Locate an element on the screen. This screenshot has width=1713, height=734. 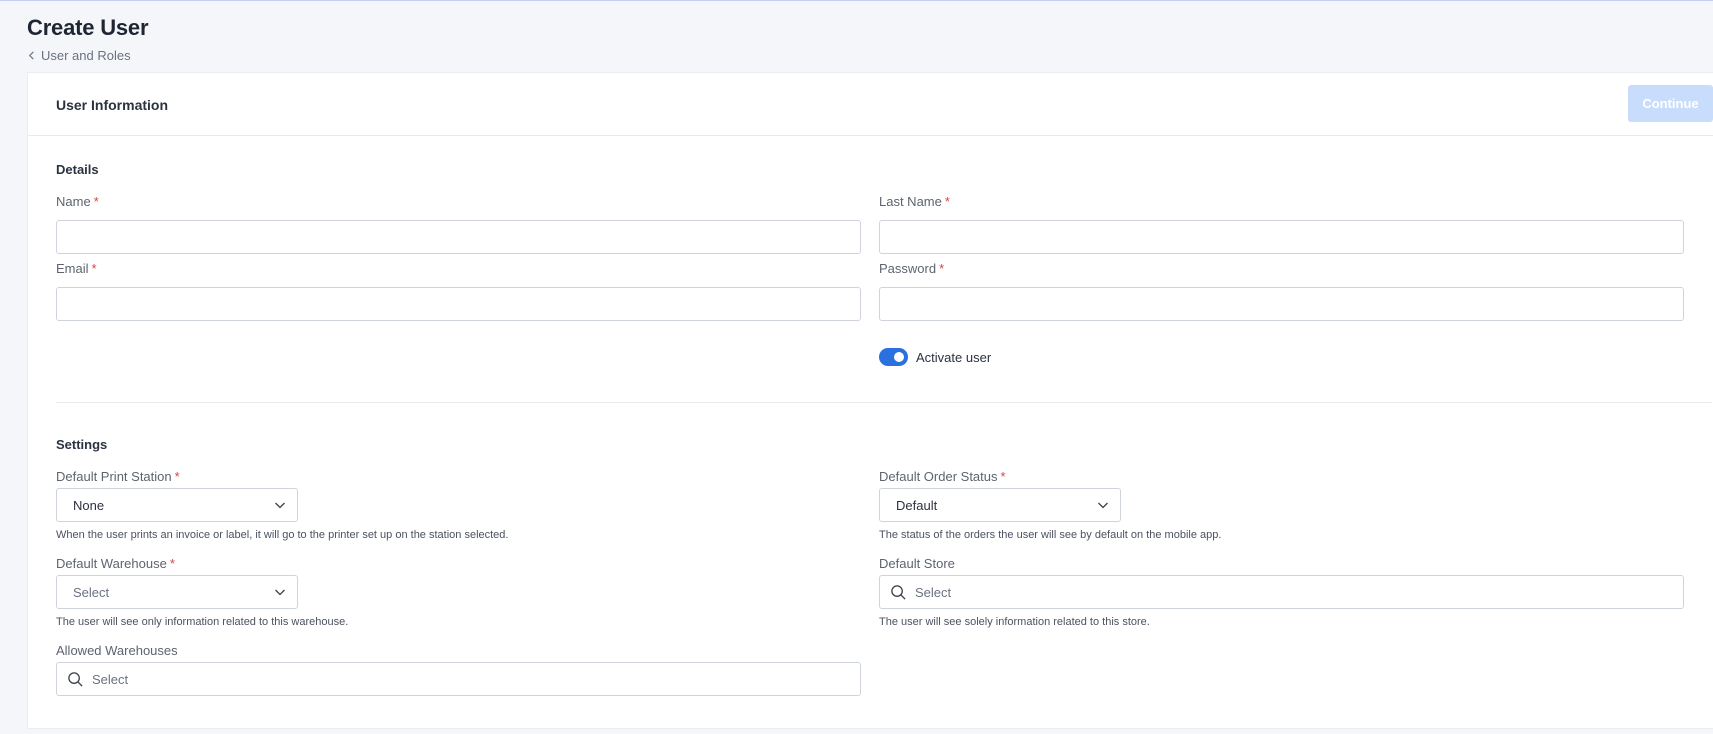
order-status-value: Default is located at coordinates (917, 505).